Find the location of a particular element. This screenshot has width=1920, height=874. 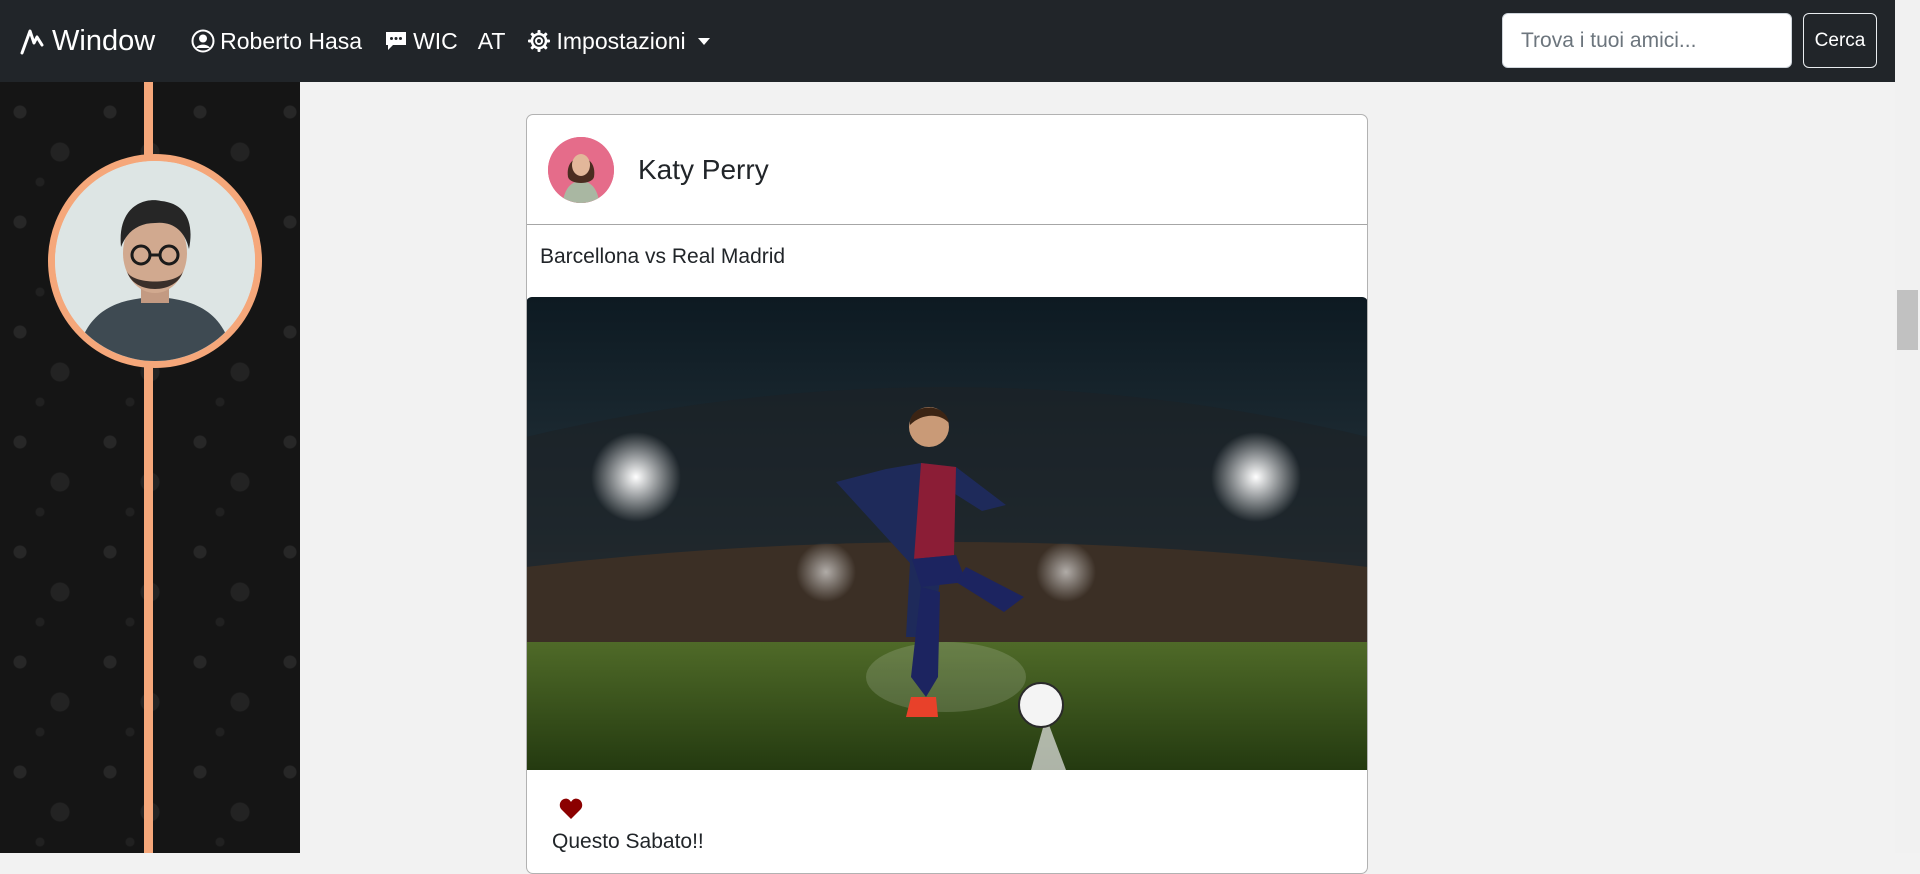

caret-down-icon is located at coordinates (703, 41).